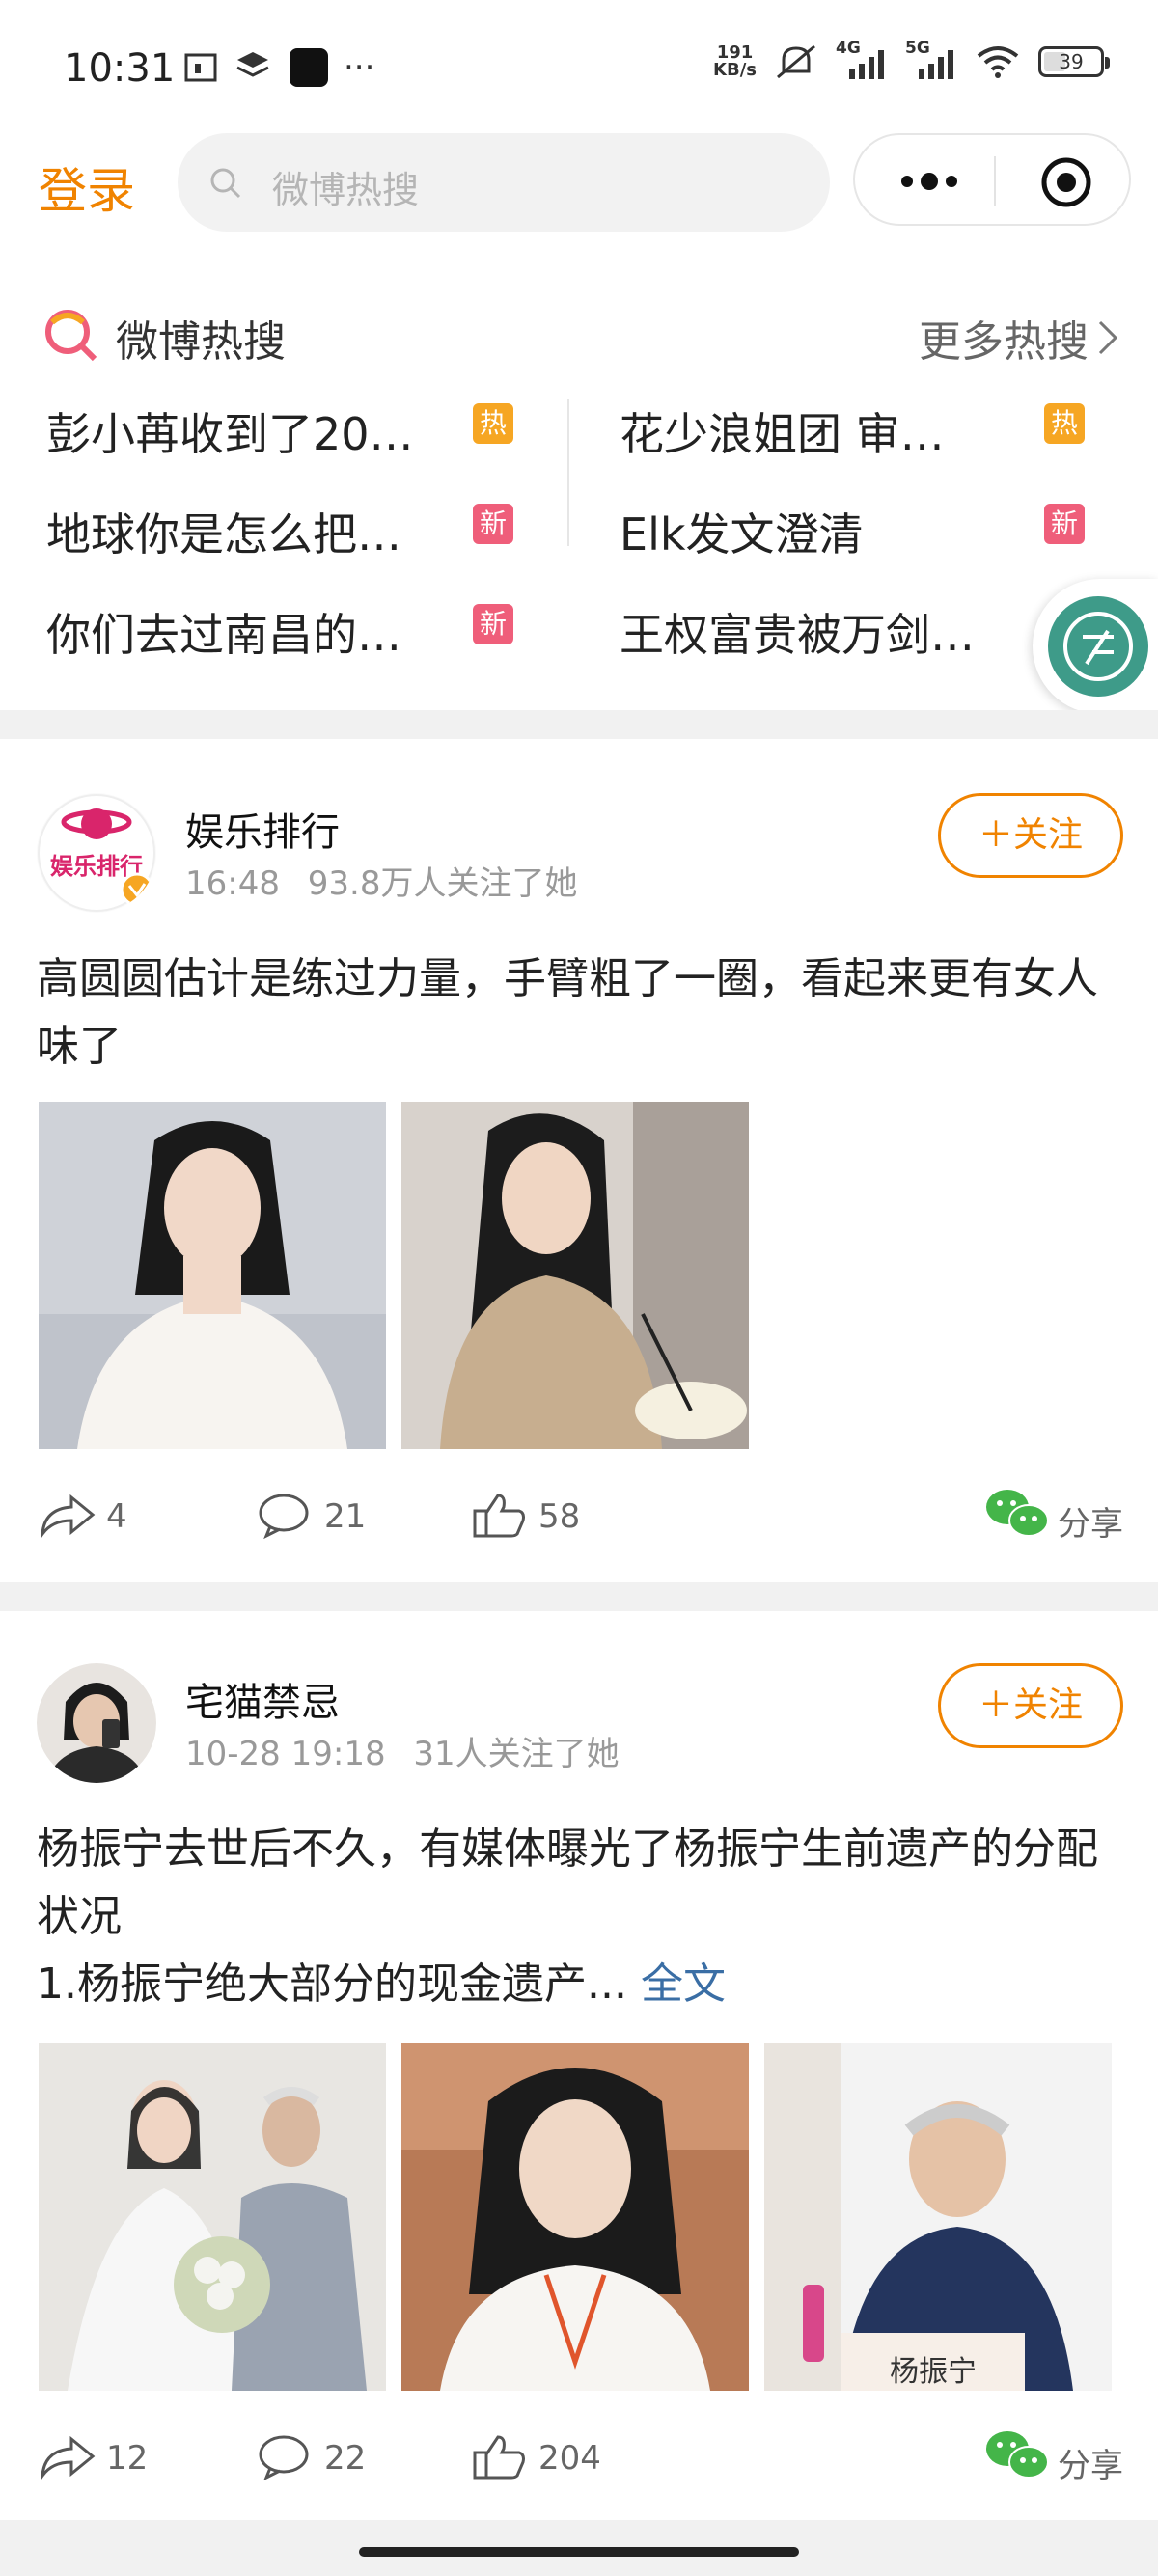 The image size is (1158, 2576). I want to click on hot-search-item-text: Elk发文澄清, so click(742, 535).